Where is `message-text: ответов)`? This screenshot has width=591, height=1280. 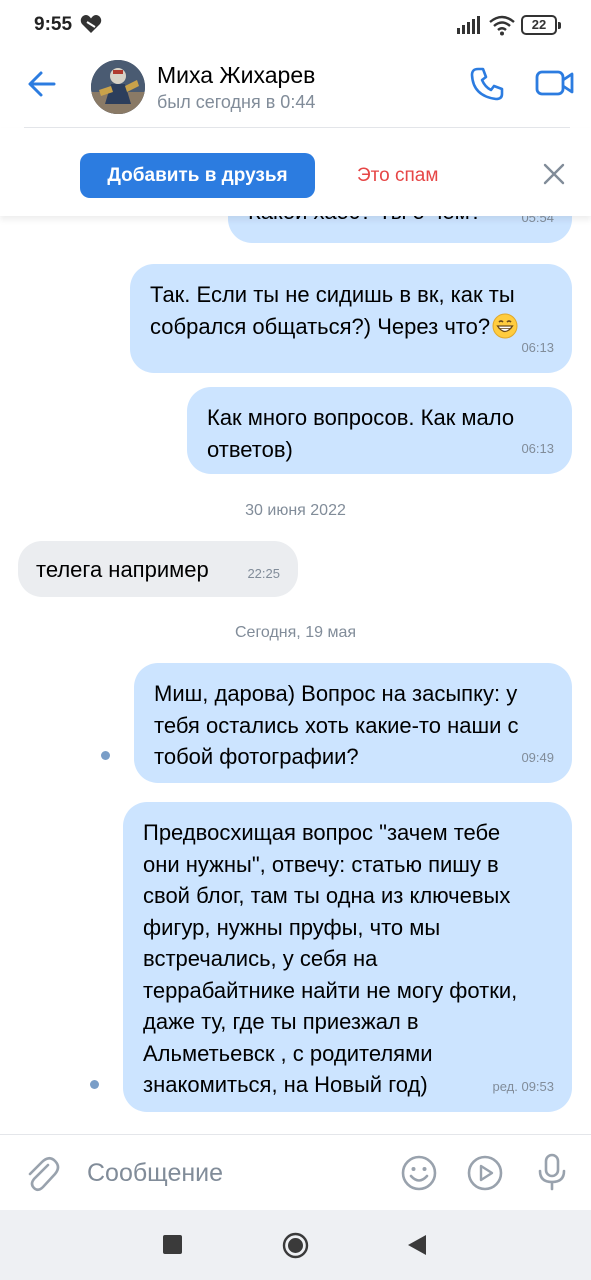 message-text: ответов) is located at coordinates (250, 449).